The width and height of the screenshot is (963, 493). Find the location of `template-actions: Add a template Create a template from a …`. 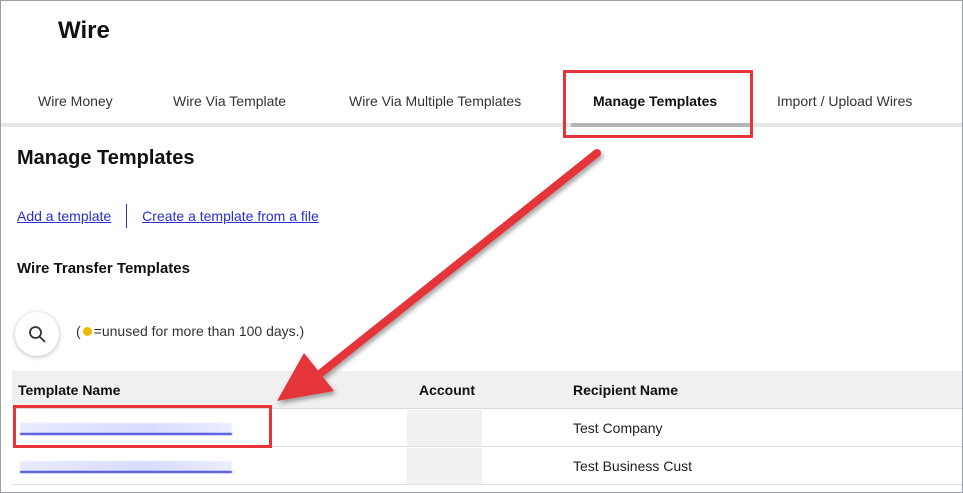

template-actions: Add a template Create a template from a … is located at coordinates (168, 216).